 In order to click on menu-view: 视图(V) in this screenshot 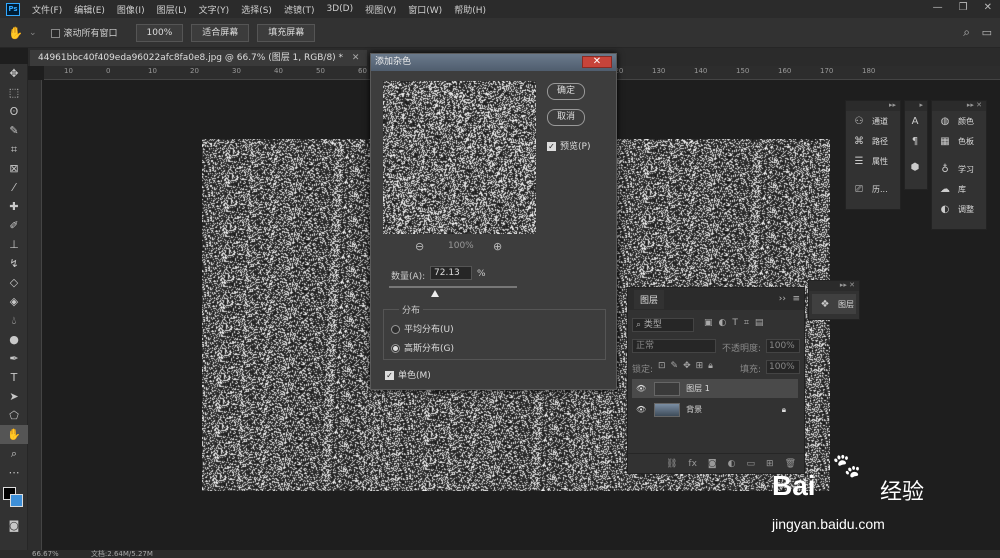, I will do `click(380, 9)`.